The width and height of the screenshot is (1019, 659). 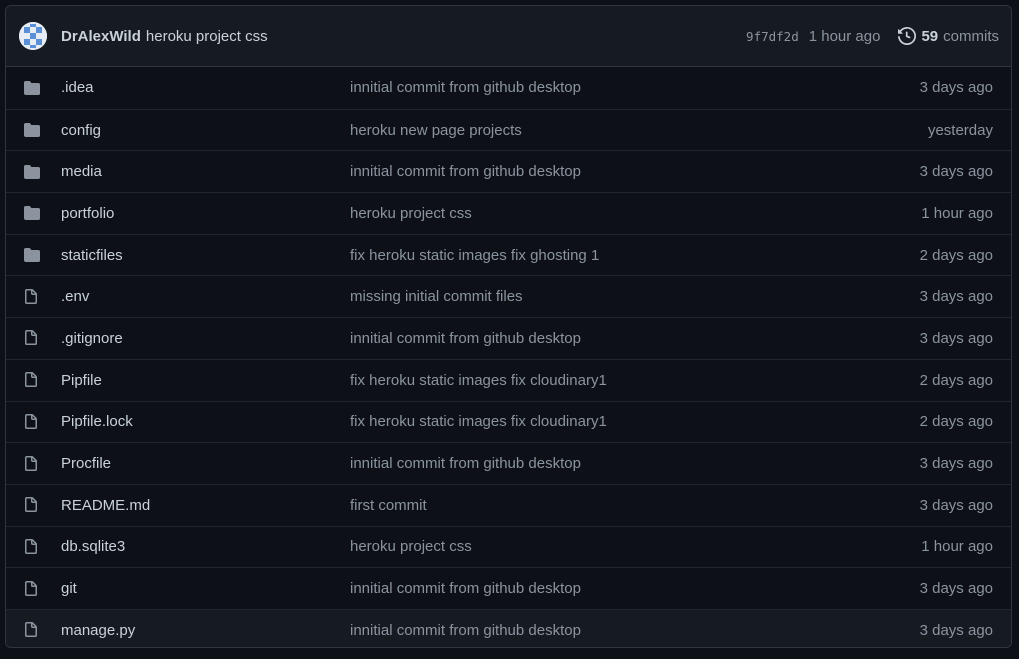 I want to click on file-commit-message: fix heroku static images fix ghosting 1, so click(x=635, y=255).